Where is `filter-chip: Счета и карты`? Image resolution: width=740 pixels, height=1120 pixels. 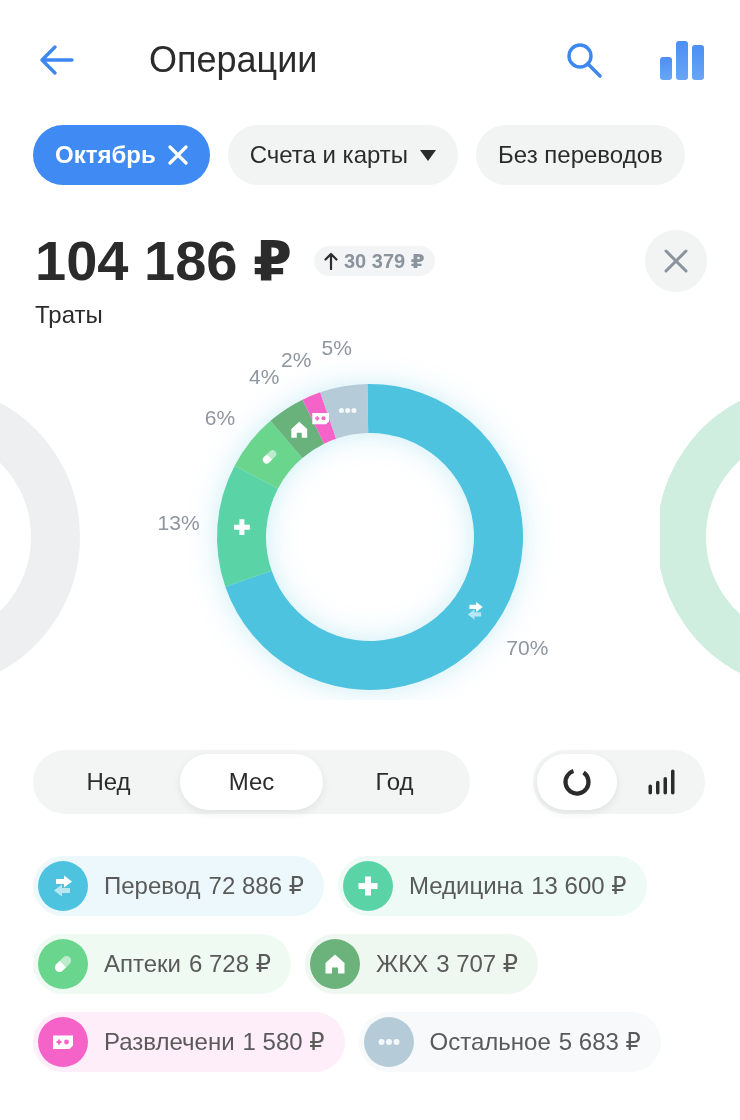 filter-chip: Счета и карты is located at coordinates (343, 155).